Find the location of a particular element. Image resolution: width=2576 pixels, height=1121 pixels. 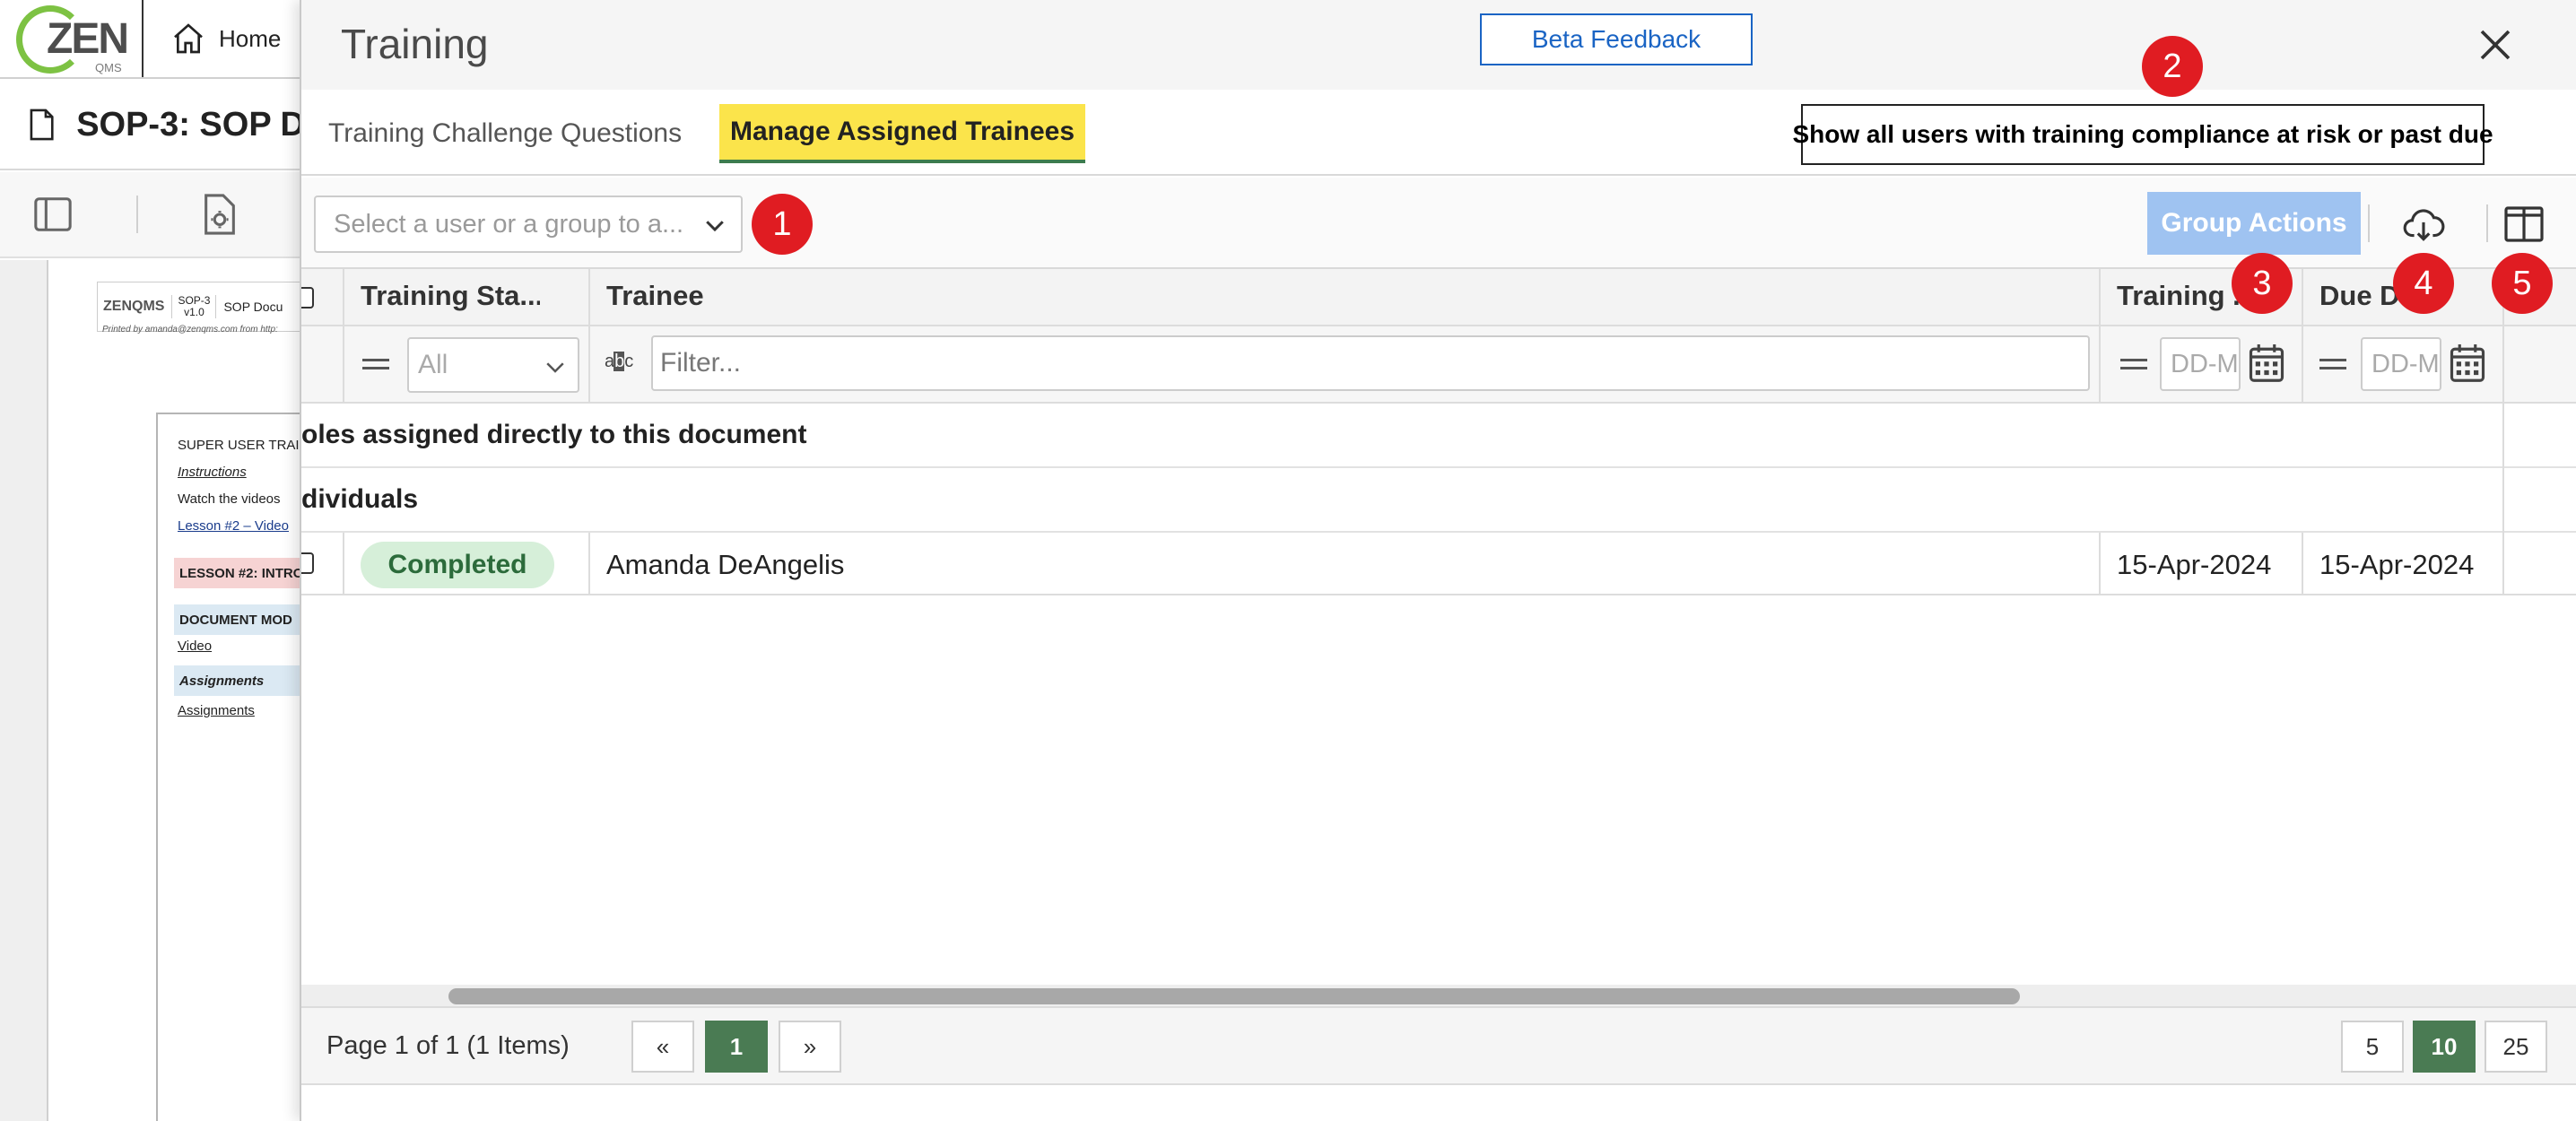

due-date: 15-Apr-2024 is located at coordinates (2397, 564).